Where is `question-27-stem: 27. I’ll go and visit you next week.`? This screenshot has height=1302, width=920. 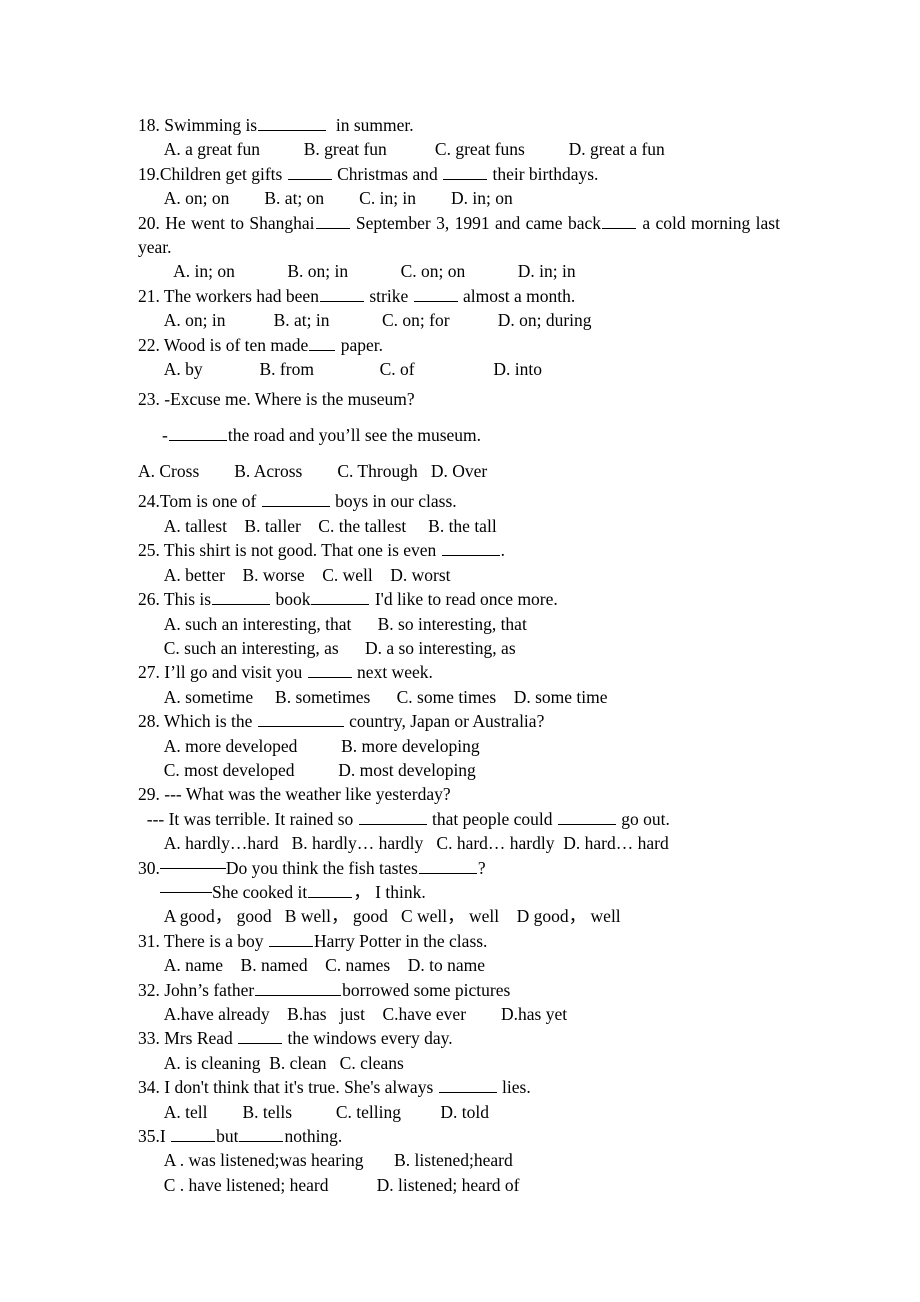 question-27-stem: 27. I’ll go and visit you next week. is located at coordinates (459, 672).